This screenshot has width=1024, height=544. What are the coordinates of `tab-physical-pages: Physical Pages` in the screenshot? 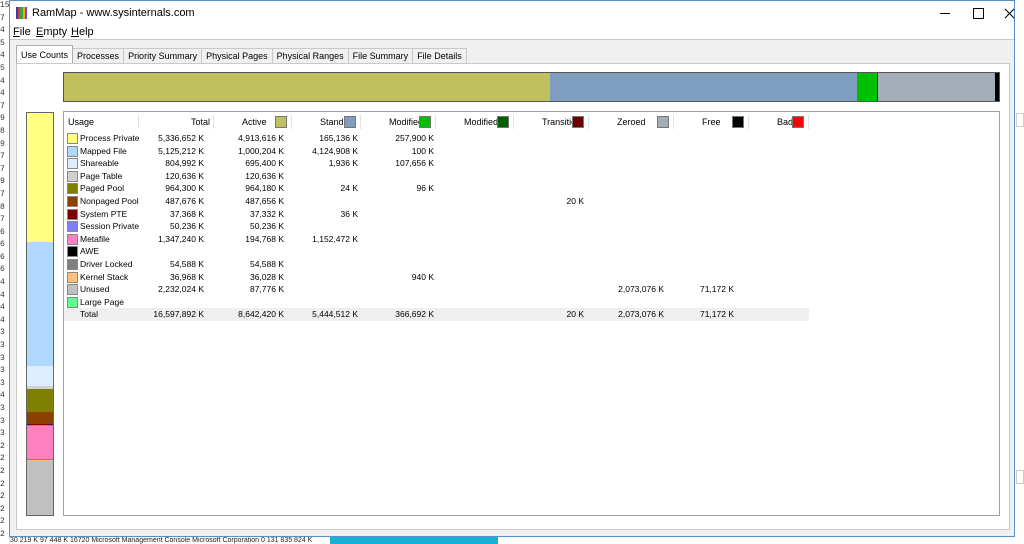 It's located at (237, 55).